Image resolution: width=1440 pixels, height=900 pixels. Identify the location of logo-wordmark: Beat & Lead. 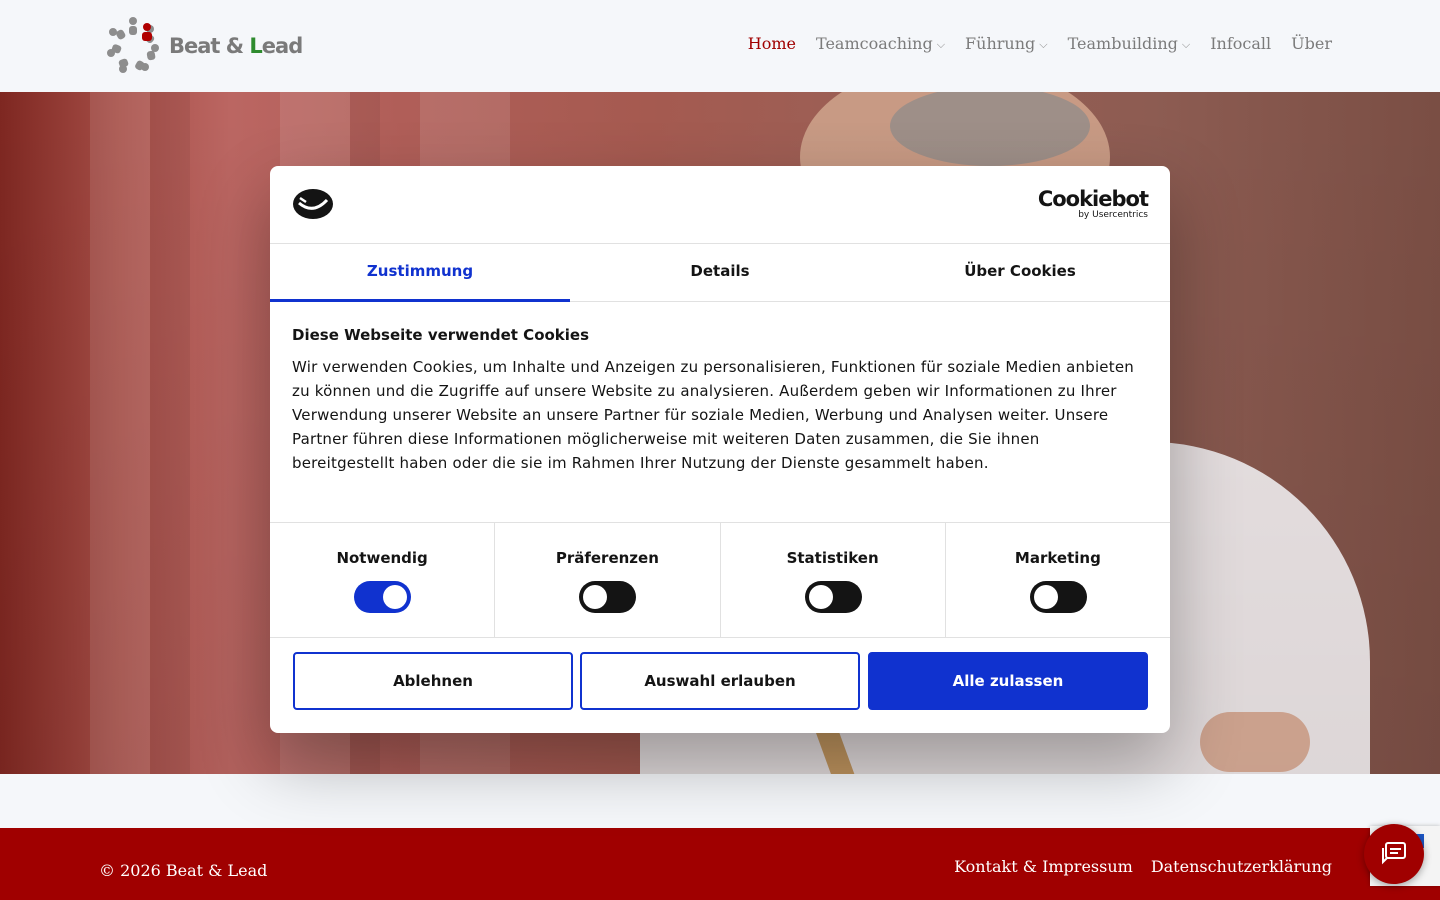
(236, 46).